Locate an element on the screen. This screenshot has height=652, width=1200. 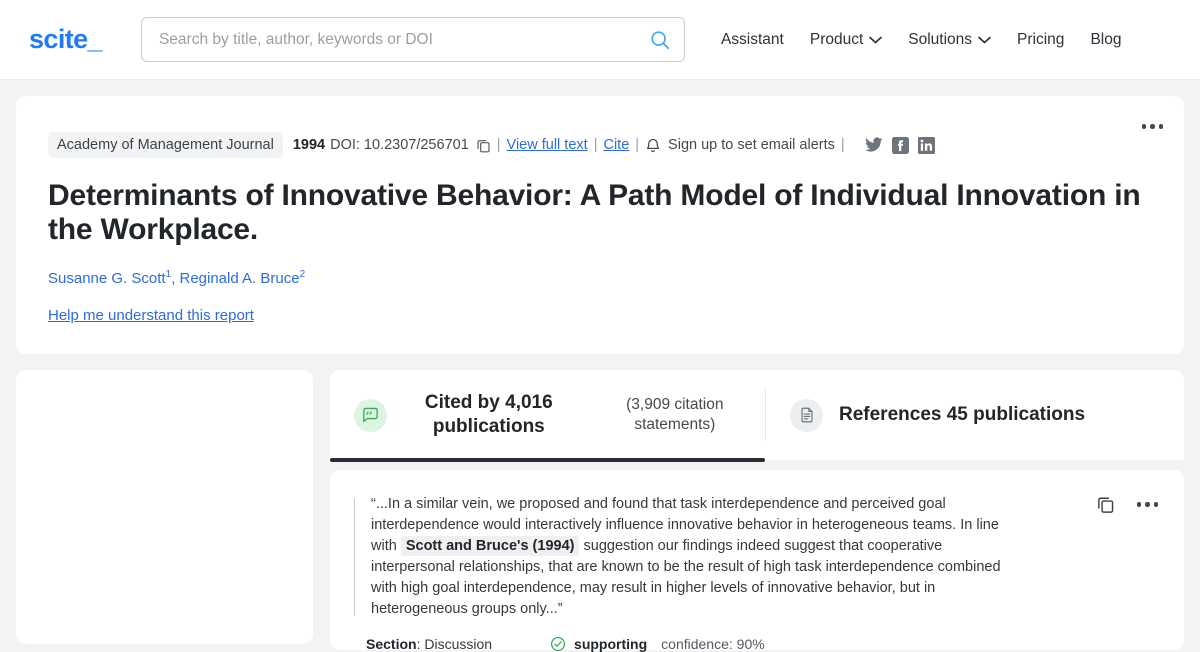
quote-bubble-icon is located at coordinates (370, 415).